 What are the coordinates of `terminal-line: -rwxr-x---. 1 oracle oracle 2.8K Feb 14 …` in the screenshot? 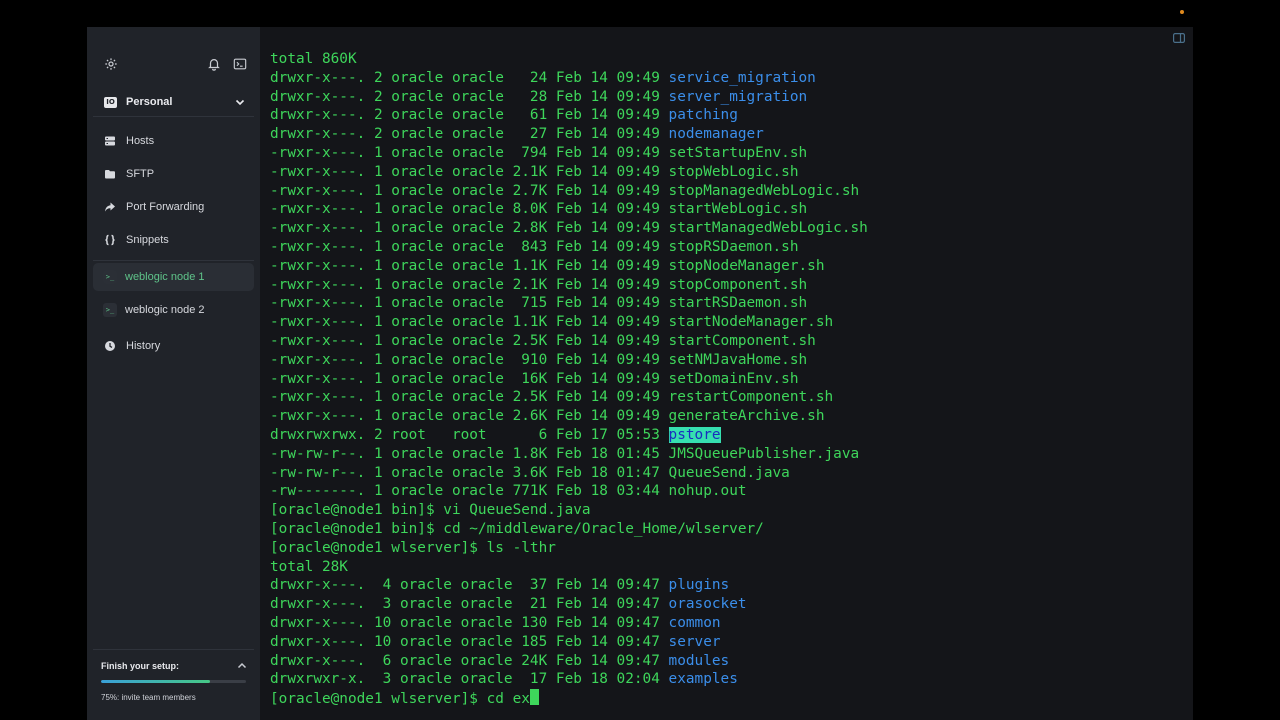 It's located at (727, 228).